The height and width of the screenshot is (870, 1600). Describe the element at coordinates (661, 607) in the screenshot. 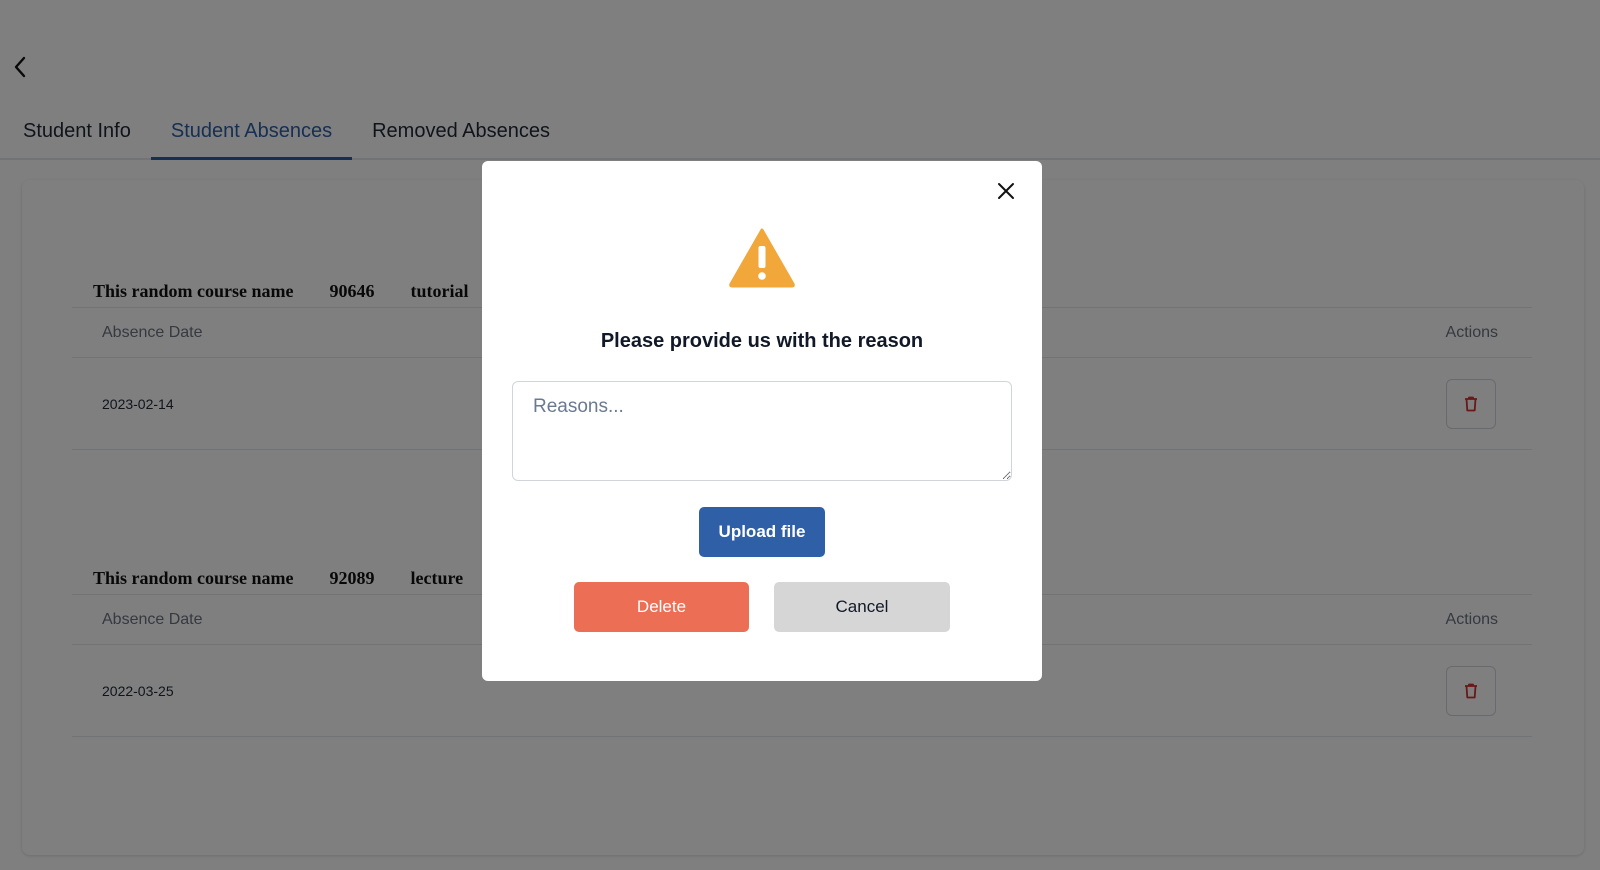

I see `delete-button: Delete` at that location.